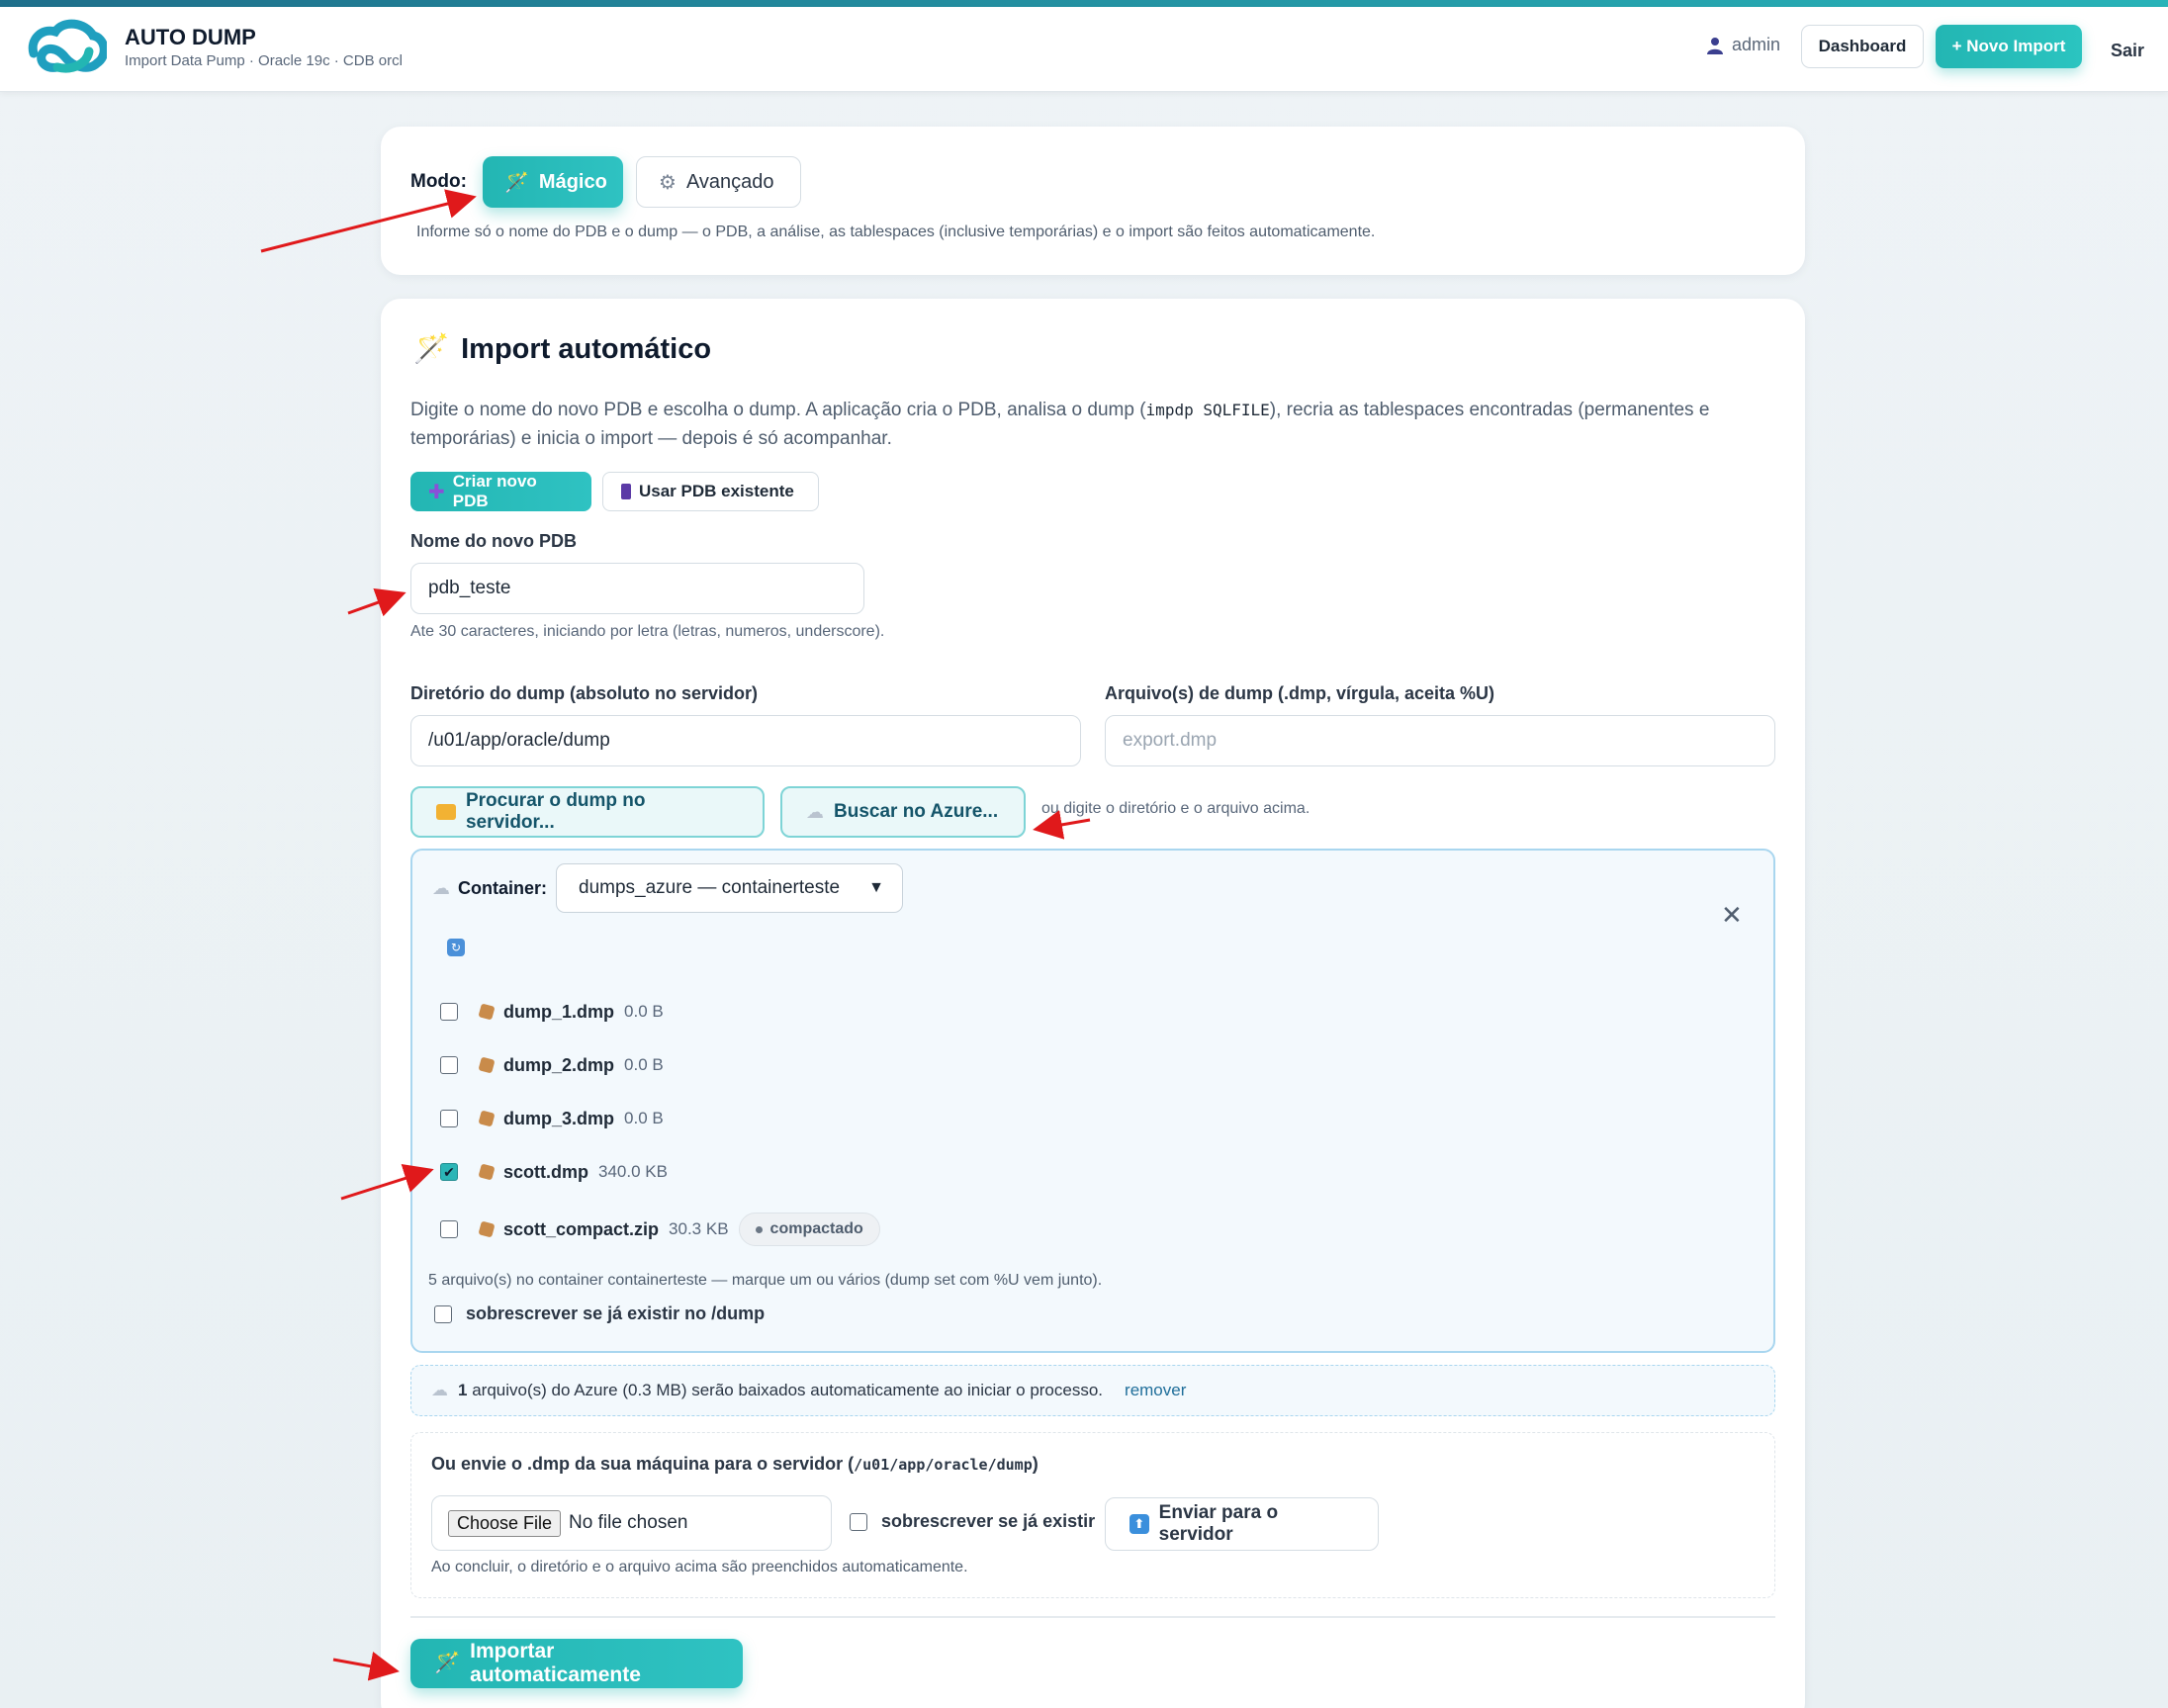 Image resolution: width=2168 pixels, height=1708 pixels. Describe the element at coordinates (729, 181) in the screenshot. I see `mode-avancado-label: Avançado` at that location.